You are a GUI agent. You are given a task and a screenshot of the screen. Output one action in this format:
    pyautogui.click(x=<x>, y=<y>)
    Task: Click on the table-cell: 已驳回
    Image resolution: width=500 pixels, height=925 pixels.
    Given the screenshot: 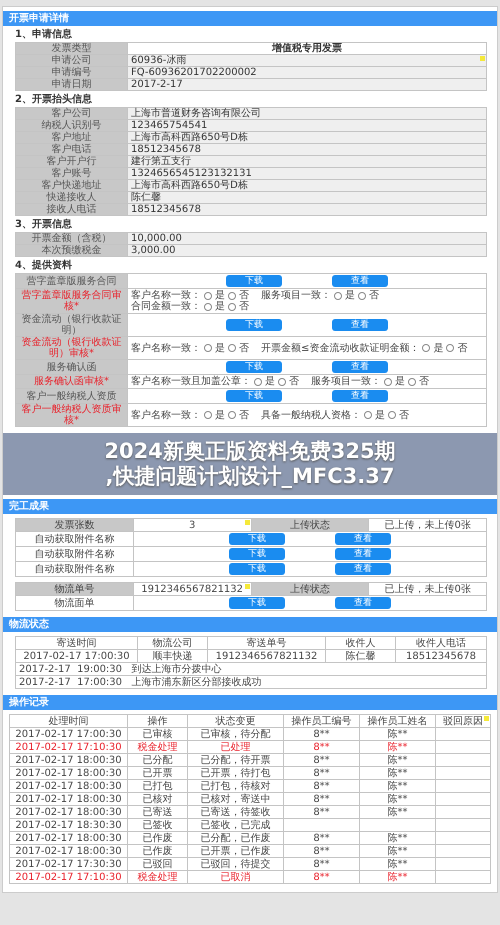 What is the action you would take?
    pyautogui.click(x=158, y=864)
    